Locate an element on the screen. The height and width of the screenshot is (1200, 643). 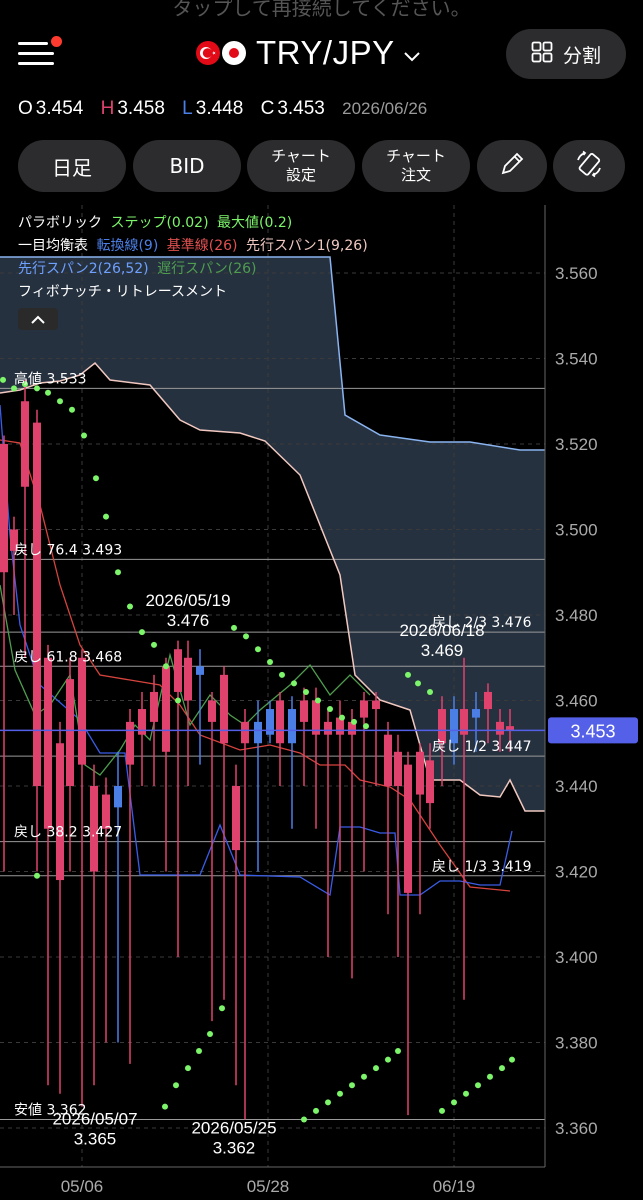
low-value: 3.448 is located at coordinates (219, 108).